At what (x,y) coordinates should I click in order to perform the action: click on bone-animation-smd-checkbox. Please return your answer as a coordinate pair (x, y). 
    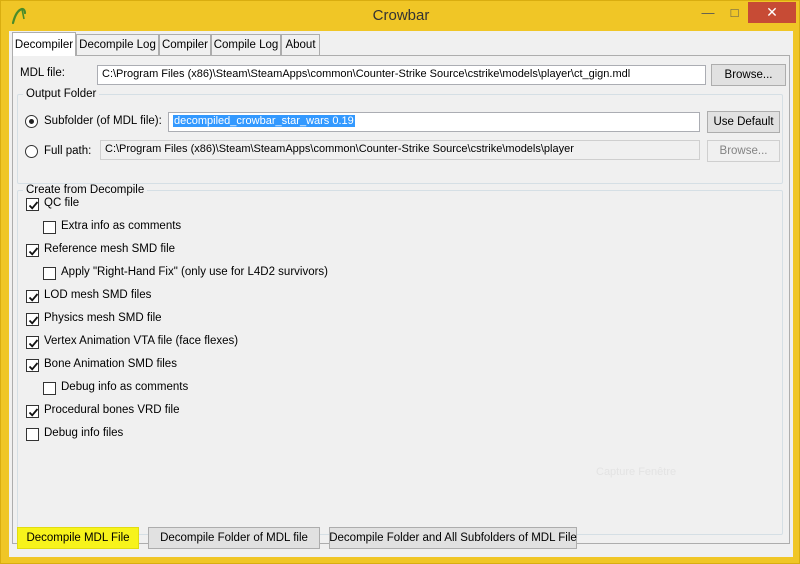
    Looking at the image, I should click on (32, 365).